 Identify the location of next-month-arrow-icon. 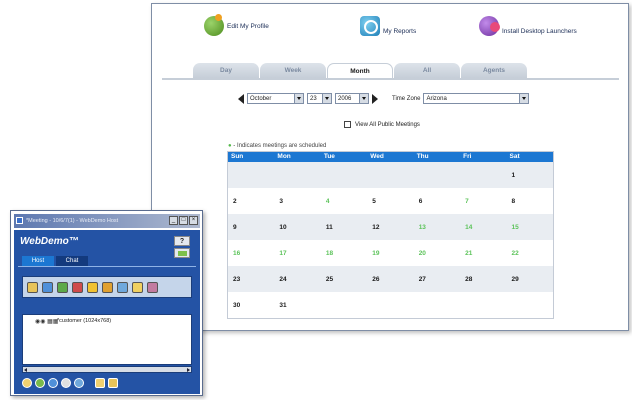
(375, 98).